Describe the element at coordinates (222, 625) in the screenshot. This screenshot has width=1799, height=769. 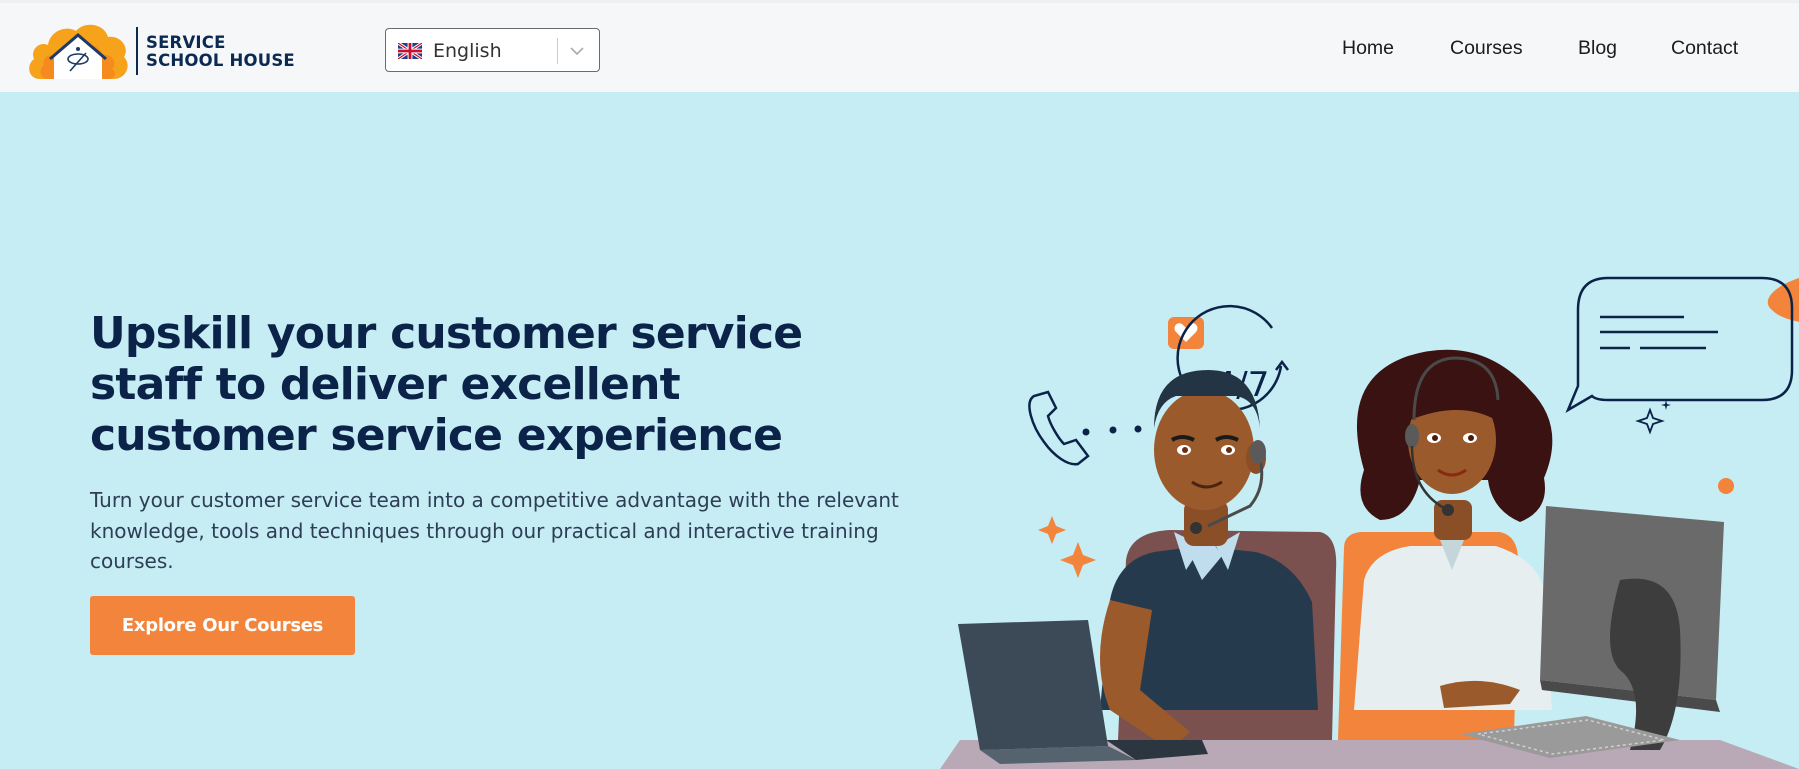
I see `explore-courses-button: Explore Our Courses` at that location.